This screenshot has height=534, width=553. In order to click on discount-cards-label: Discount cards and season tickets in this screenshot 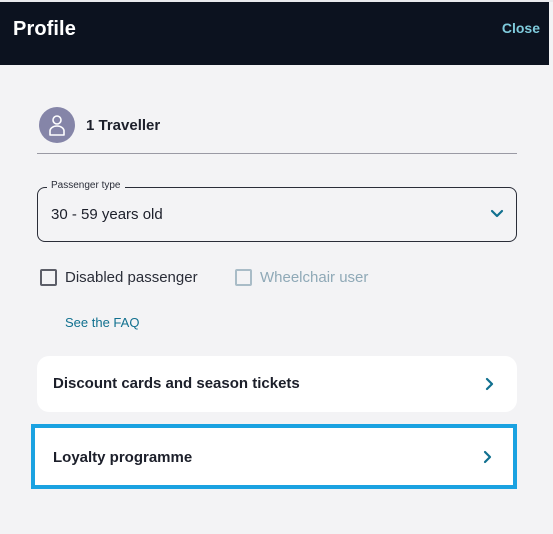, I will do `click(176, 383)`.